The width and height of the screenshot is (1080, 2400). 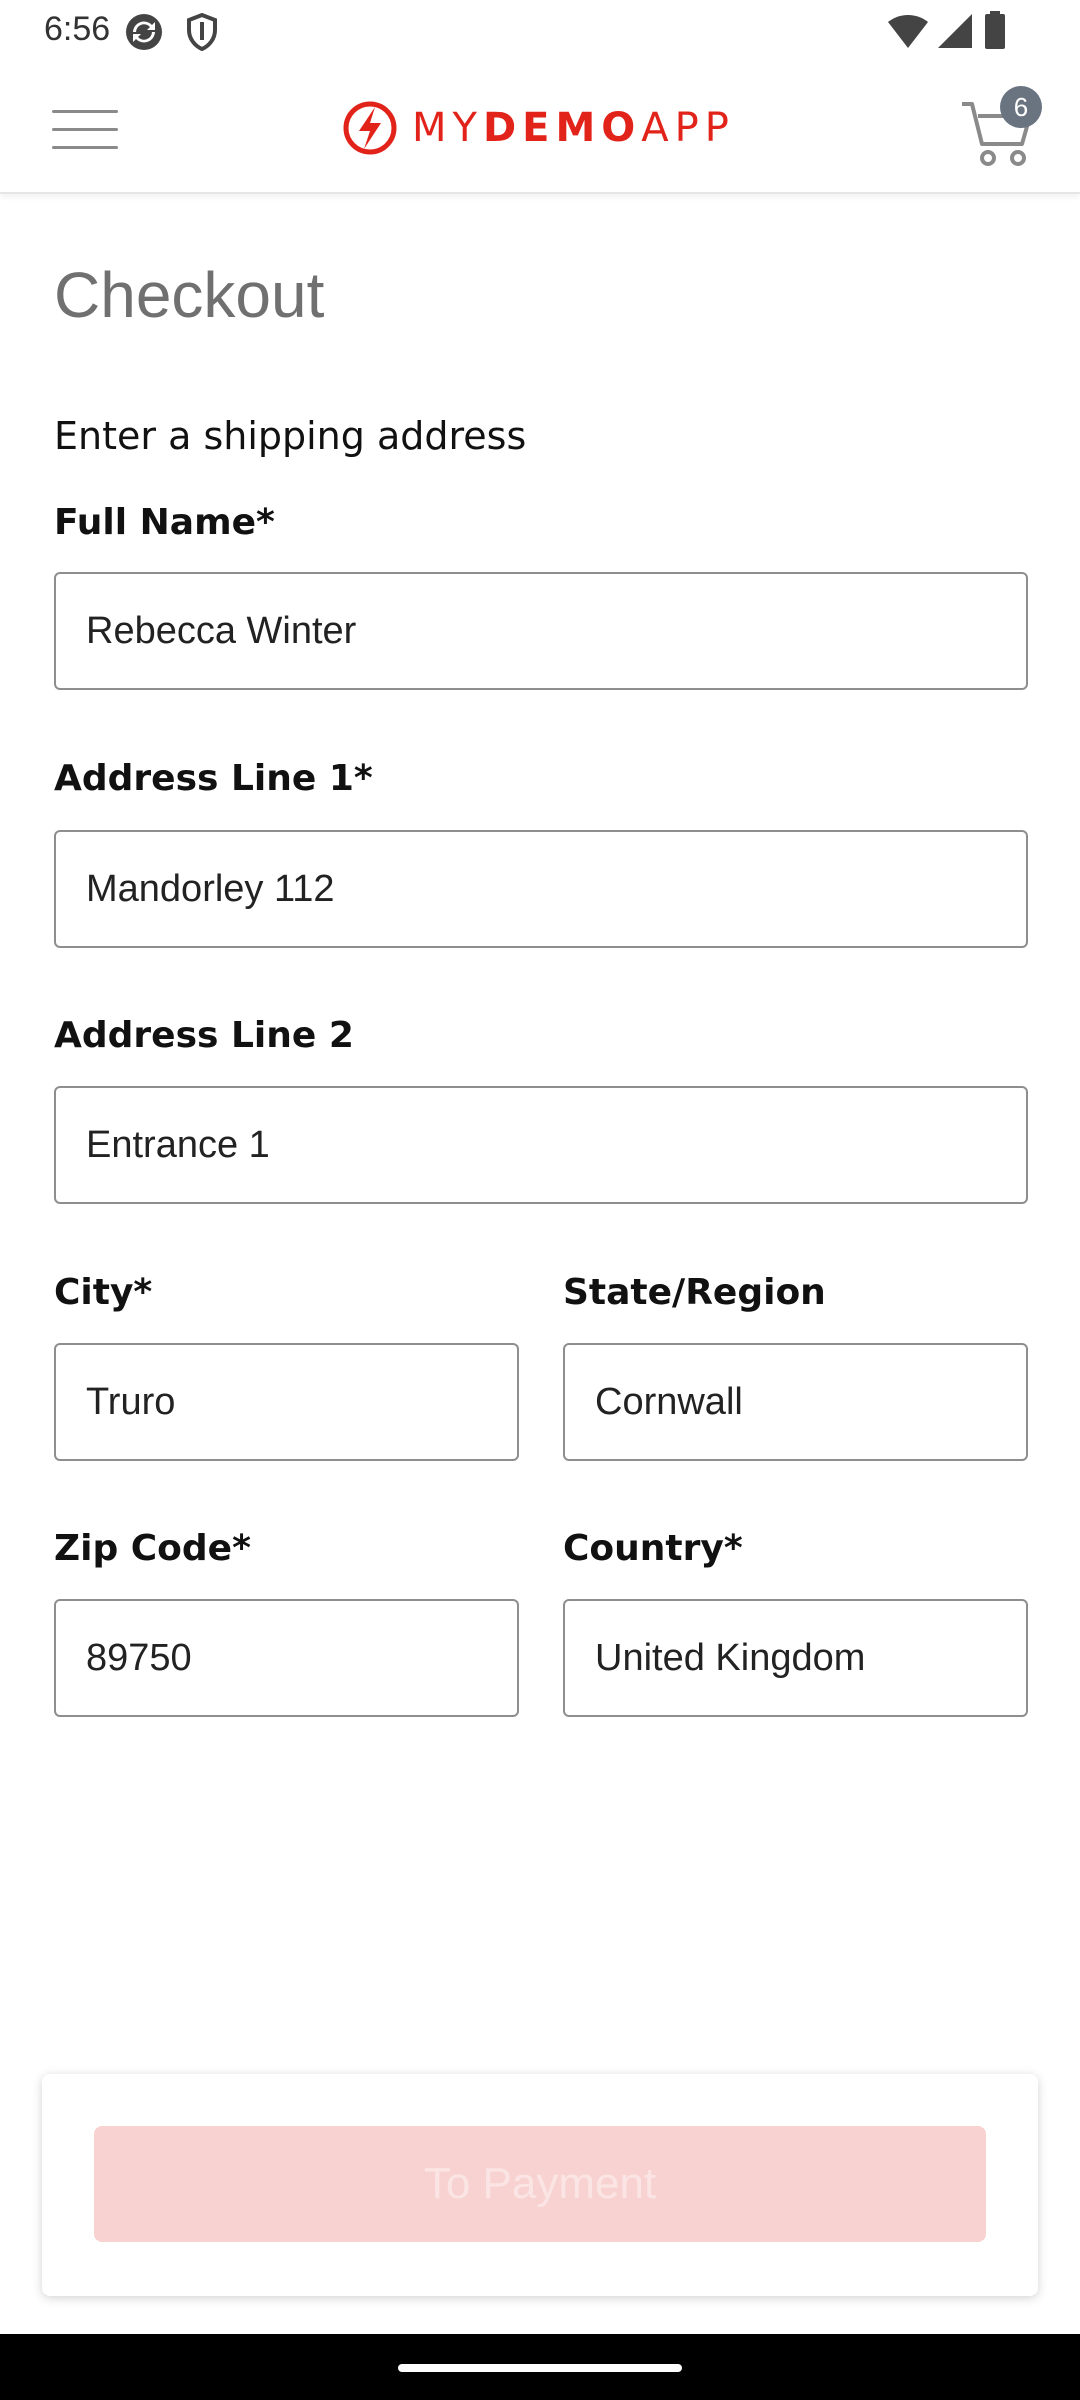 I want to click on app-header: MYDEMOAPP 6, so click(x=540, y=128).